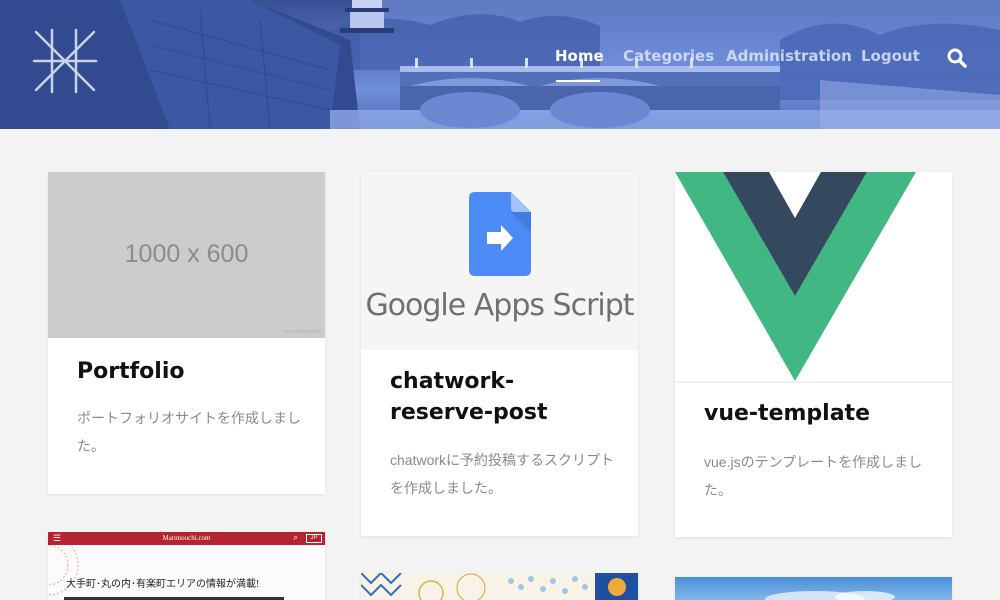 This screenshot has width=1000, height=600. I want to click on nav-categories: Categories, so click(668, 56).